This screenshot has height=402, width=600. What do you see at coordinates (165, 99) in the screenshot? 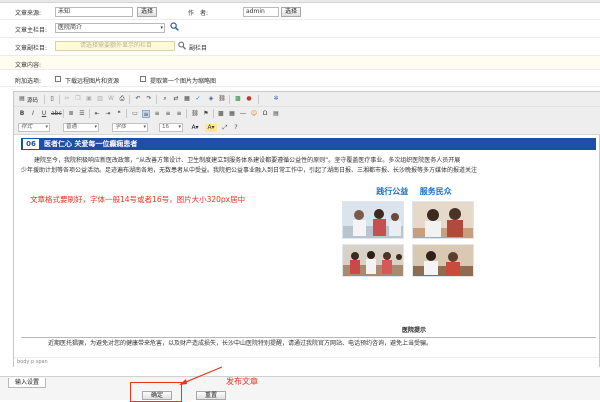
I see `find-icon: ⌕` at bounding box center [165, 99].